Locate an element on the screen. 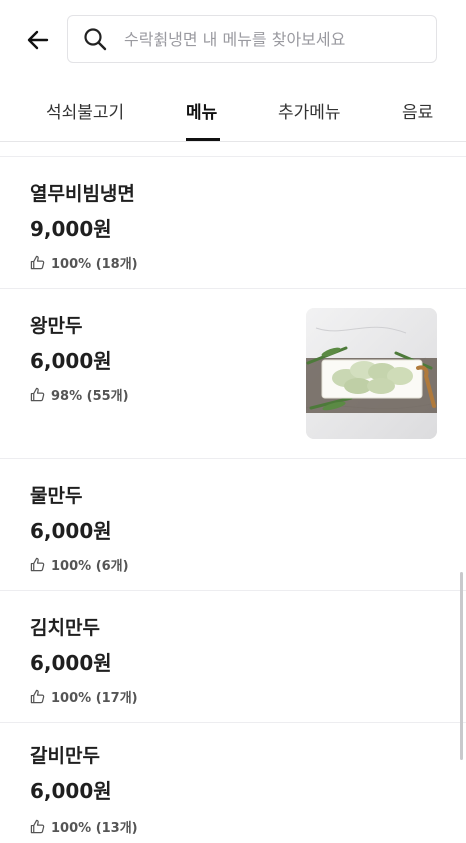 This screenshot has width=466, height=843. active-tab-indicator is located at coordinates (203, 139).